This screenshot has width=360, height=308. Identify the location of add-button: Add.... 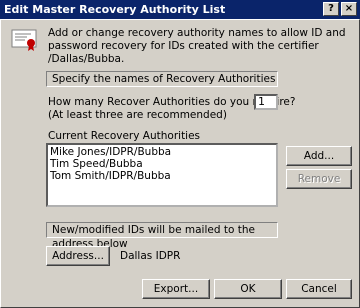
(319, 156).